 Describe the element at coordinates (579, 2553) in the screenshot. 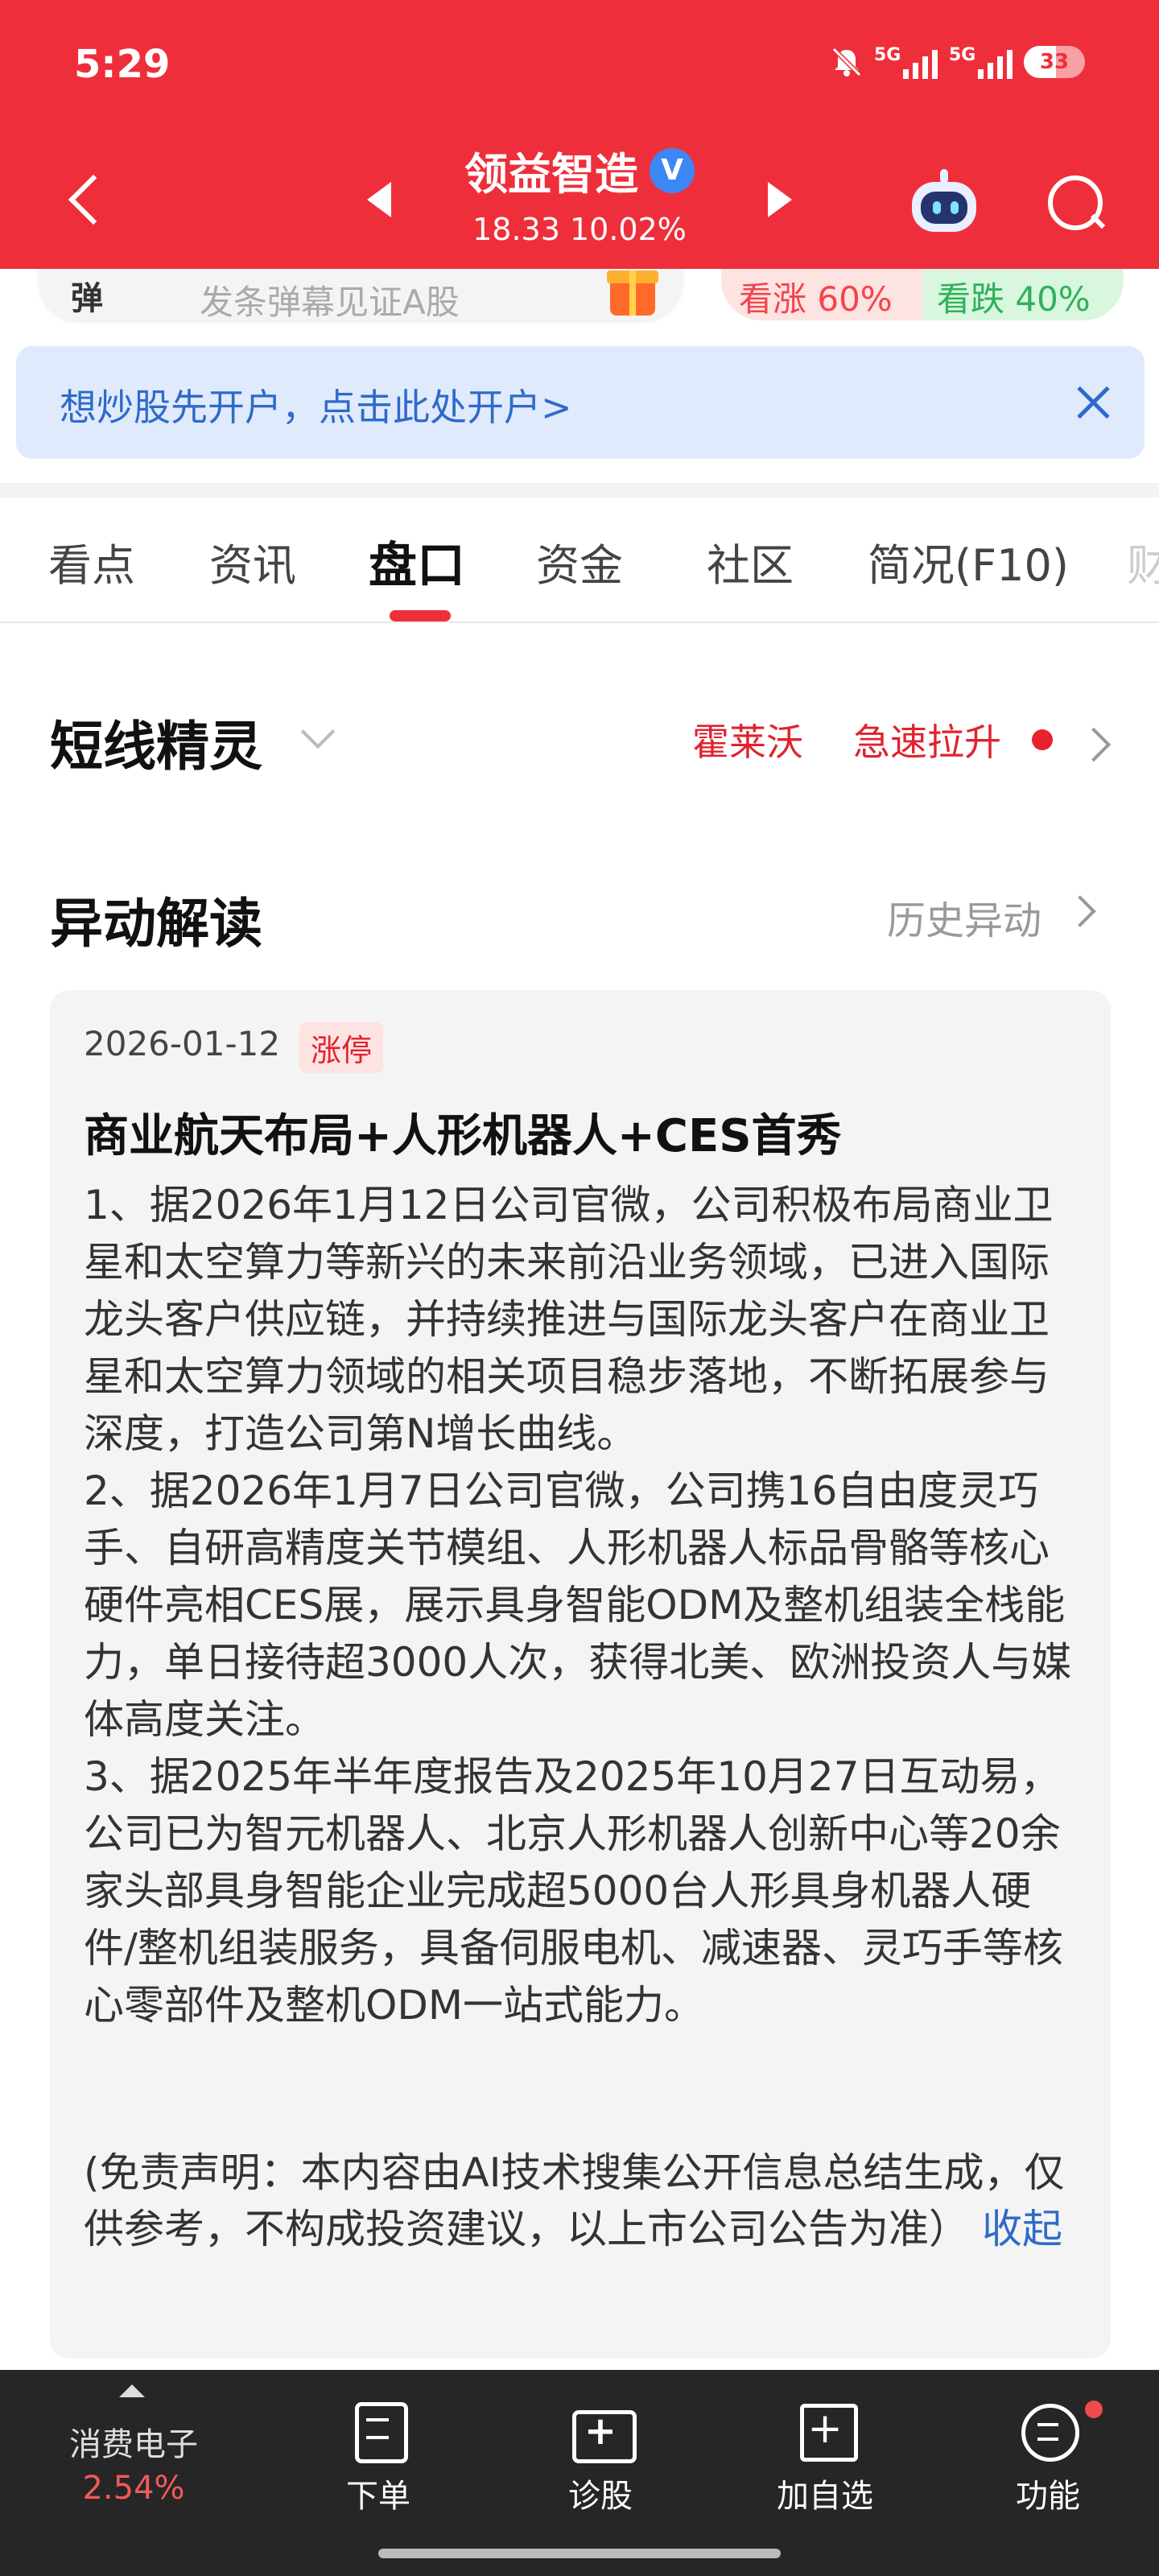

I see `home-indicator` at that location.